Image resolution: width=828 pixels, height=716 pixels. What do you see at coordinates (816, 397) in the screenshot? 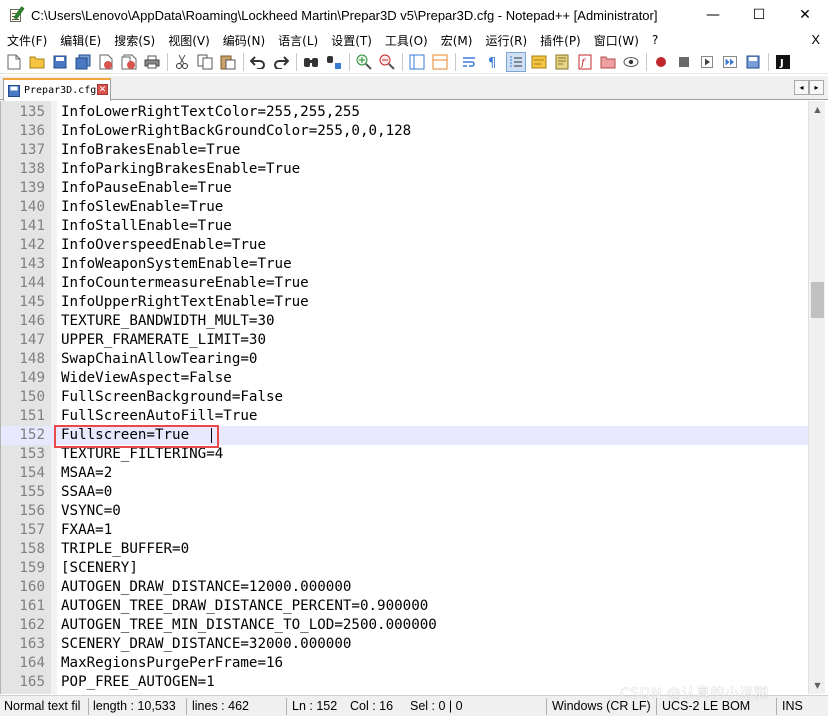
I see `vertical-scrollbar: ▲ ▼` at bounding box center [816, 397].